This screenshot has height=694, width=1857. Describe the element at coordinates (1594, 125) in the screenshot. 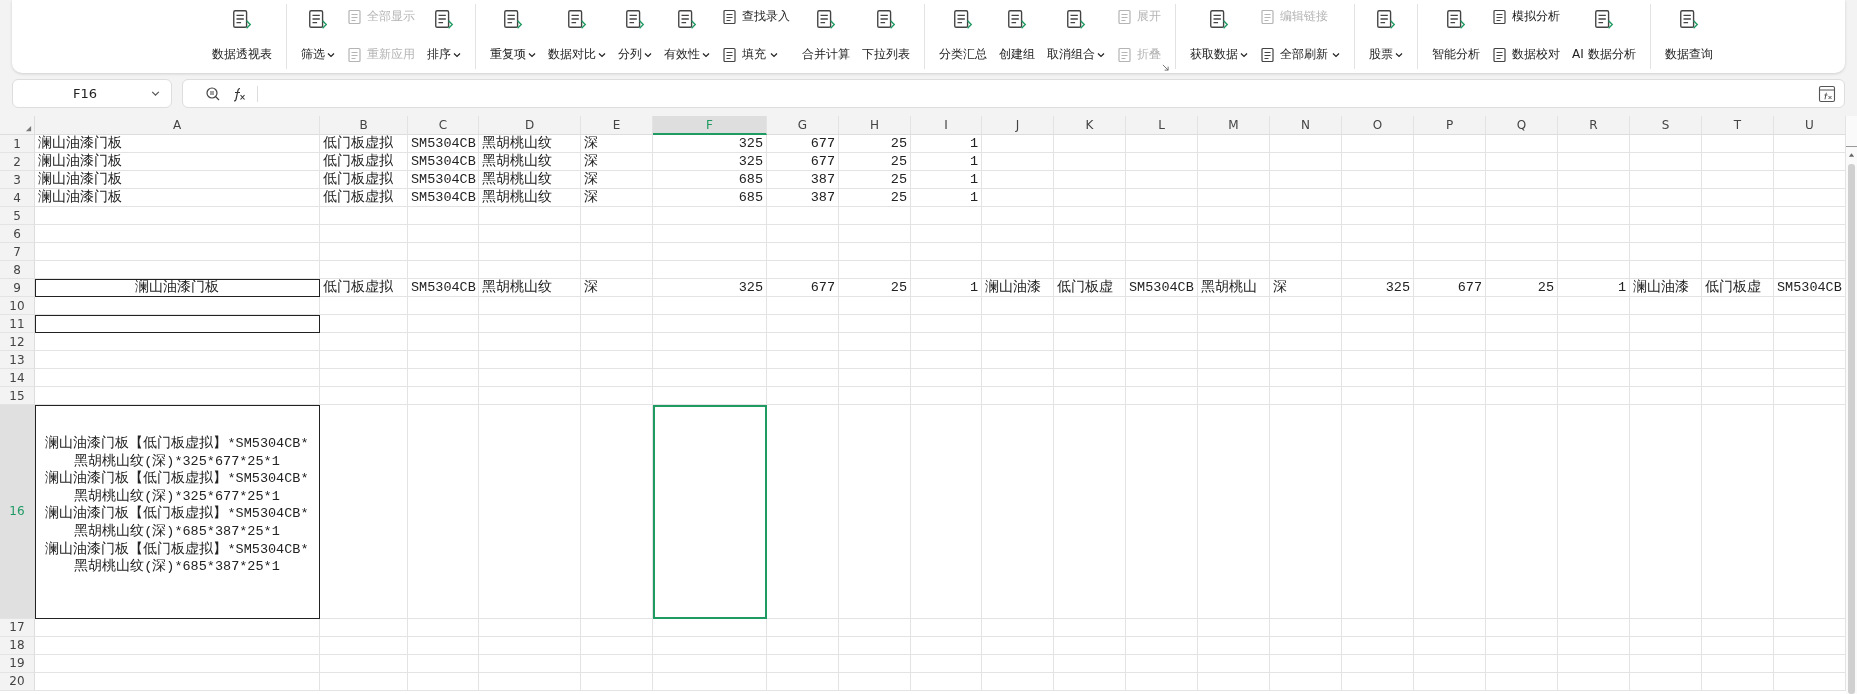

I see `column-header: R` at that location.